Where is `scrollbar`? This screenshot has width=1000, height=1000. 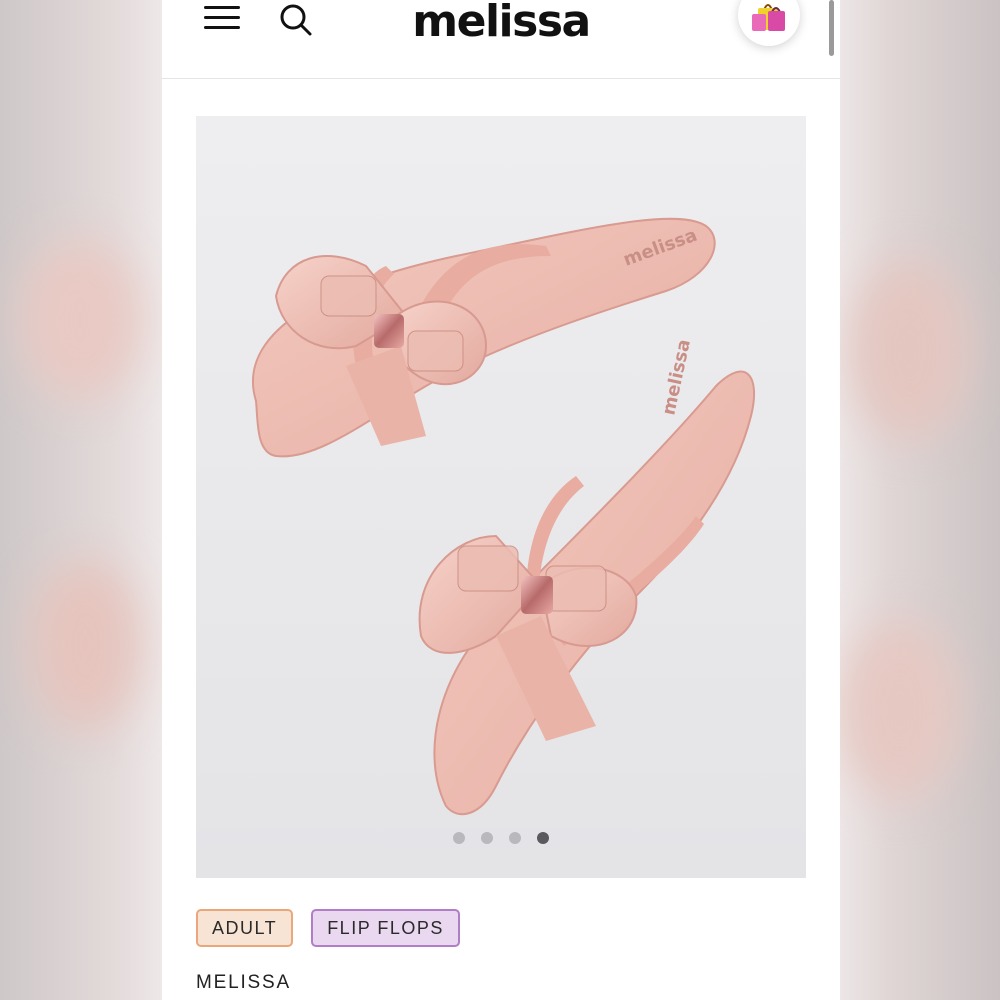
scrollbar is located at coordinates (831, 28).